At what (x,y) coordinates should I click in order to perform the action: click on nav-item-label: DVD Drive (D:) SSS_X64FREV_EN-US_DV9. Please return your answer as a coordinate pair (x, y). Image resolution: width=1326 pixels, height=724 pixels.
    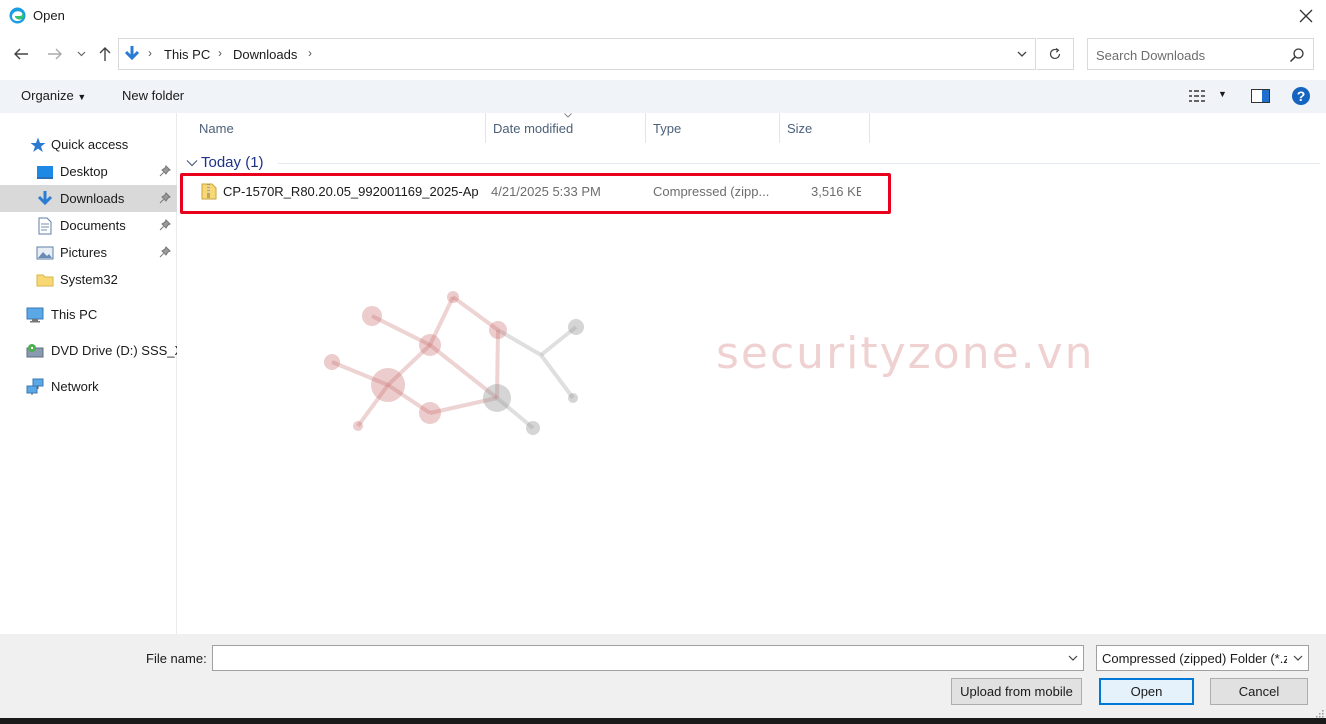
    Looking at the image, I should click on (114, 350).